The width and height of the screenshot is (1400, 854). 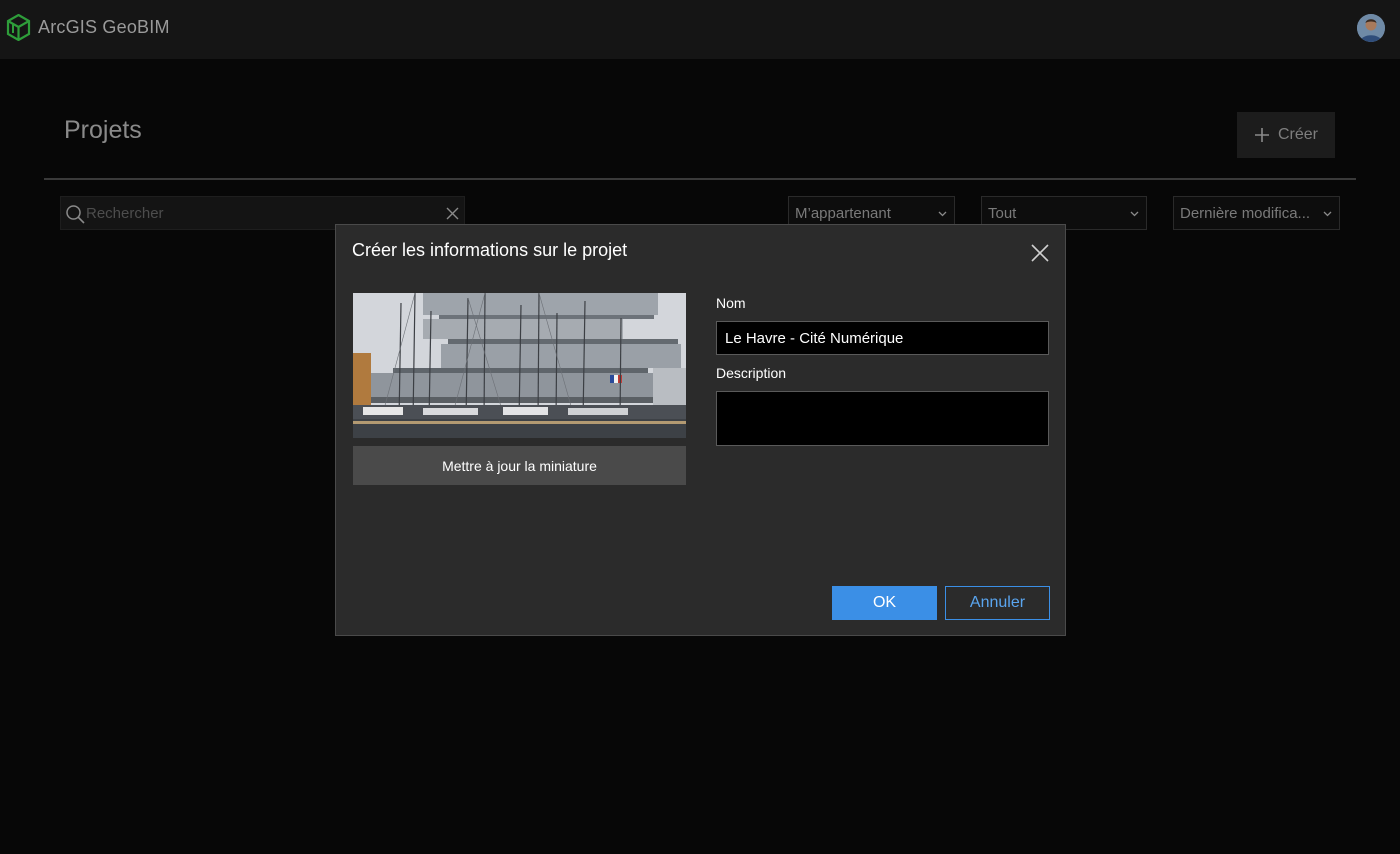 What do you see at coordinates (1002, 213) in the screenshot?
I see `type-filter-value: Tout` at bounding box center [1002, 213].